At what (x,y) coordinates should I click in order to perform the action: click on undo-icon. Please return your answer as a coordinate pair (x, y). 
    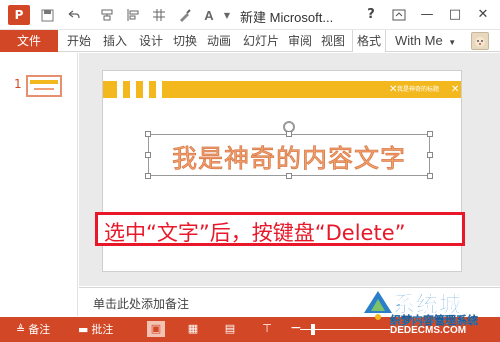
    Looking at the image, I should click on (73, 15).